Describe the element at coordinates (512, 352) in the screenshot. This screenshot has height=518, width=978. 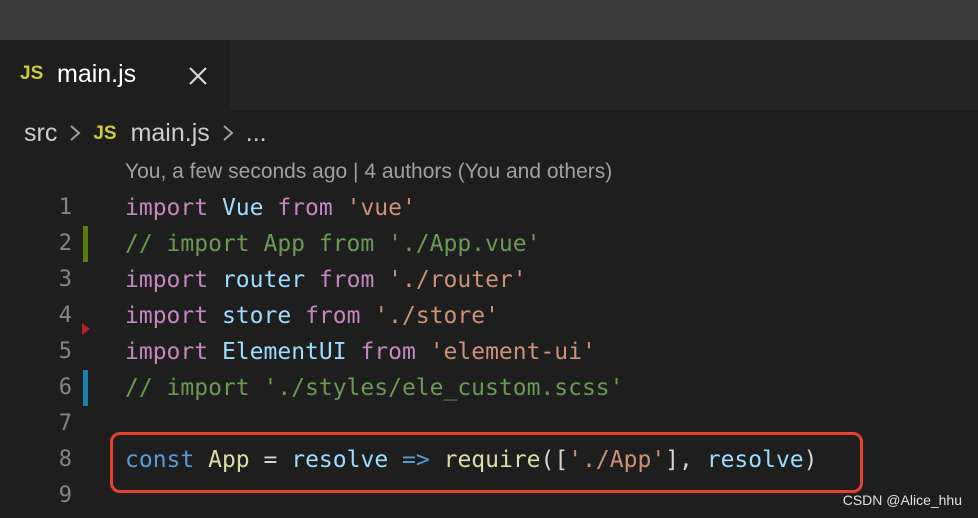
I see `string-literal: 'element-ui'` at that location.